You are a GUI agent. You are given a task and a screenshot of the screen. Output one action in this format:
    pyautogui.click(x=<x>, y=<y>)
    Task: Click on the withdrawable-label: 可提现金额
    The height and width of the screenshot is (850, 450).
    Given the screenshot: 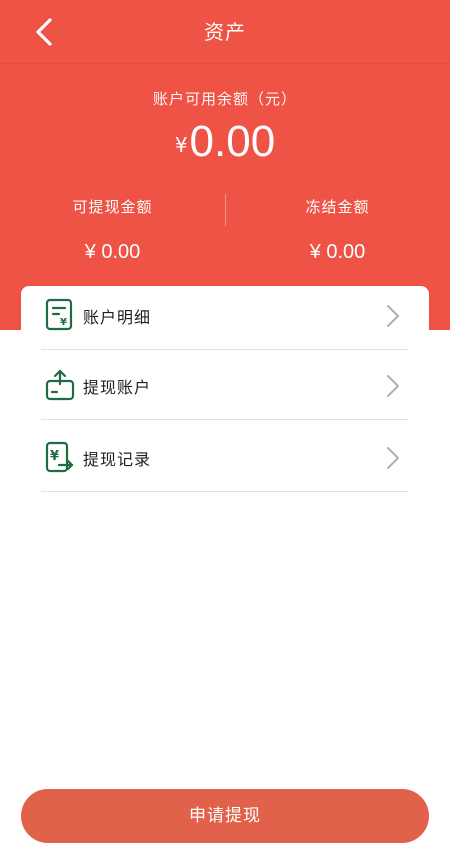 What is the action you would take?
    pyautogui.click(x=112, y=207)
    